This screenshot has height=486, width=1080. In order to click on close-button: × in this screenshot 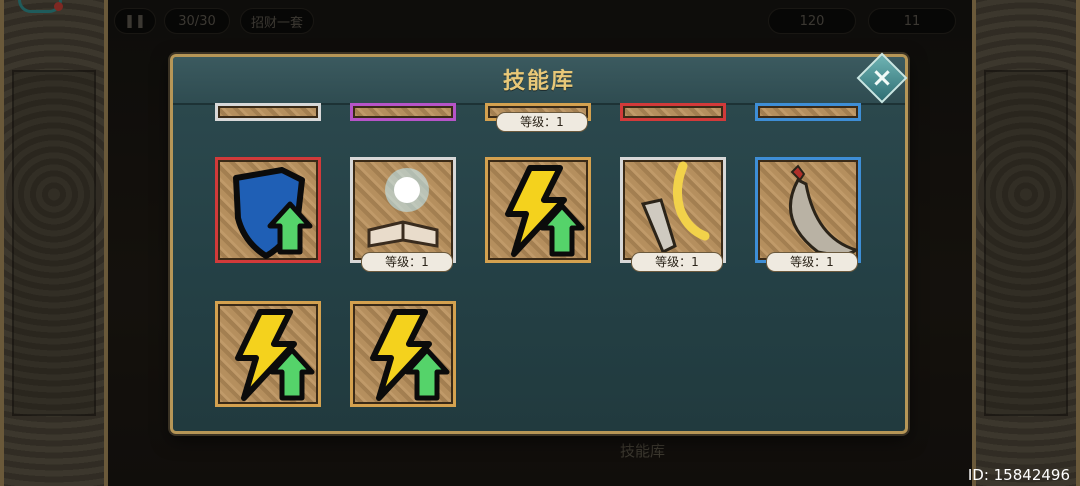, I will do `click(882, 78)`.